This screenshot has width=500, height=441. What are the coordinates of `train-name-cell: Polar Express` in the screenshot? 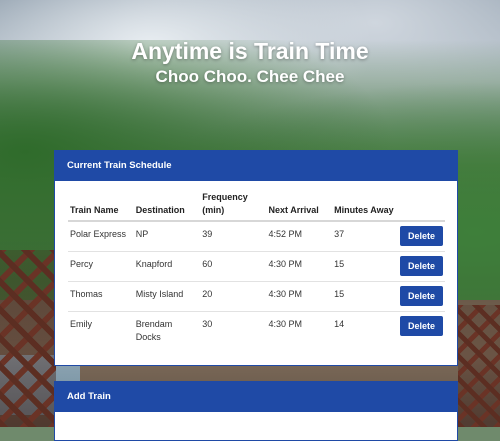 It's located at (98, 234).